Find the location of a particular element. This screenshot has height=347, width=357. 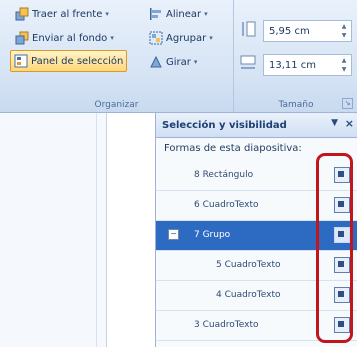

pane-header: Selección y visibilidad ▼ × is located at coordinates (256, 125).